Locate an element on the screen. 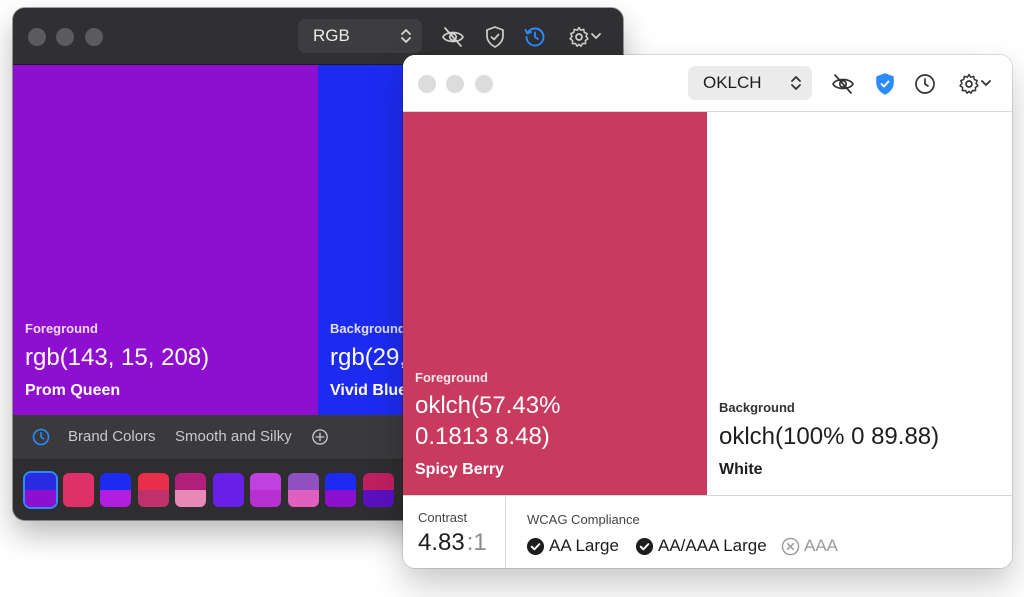 The image size is (1024, 597). wcag-level-name: AA Large is located at coordinates (584, 545).